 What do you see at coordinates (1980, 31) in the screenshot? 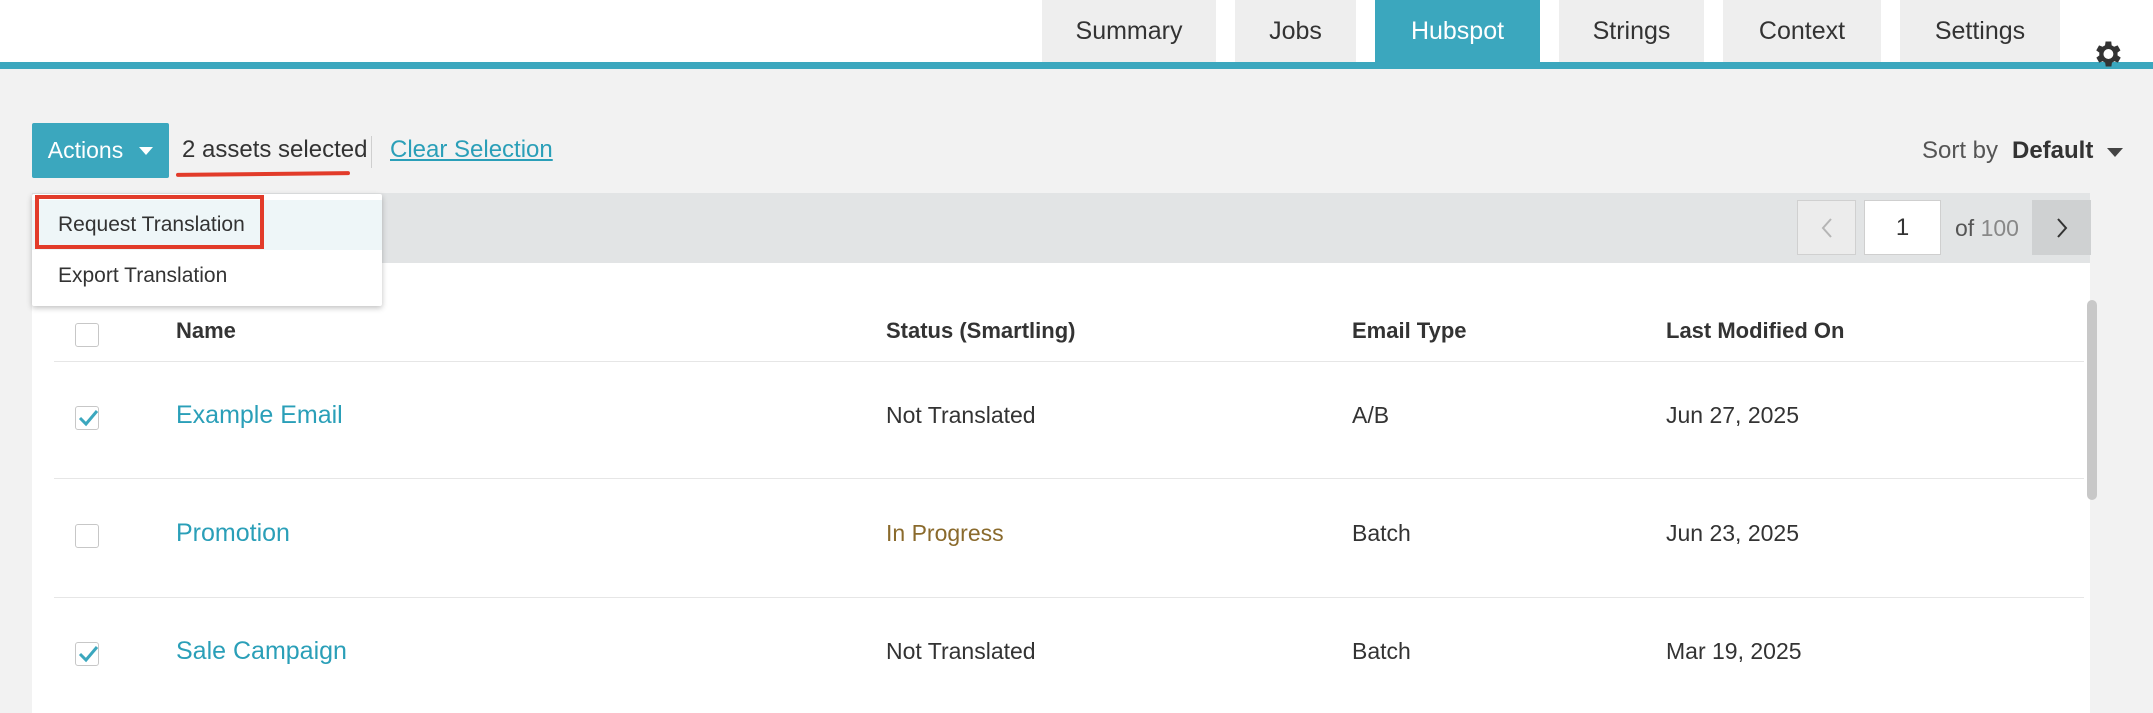
I see `tab-settings: Settings` at bounding box center [1980, 31].